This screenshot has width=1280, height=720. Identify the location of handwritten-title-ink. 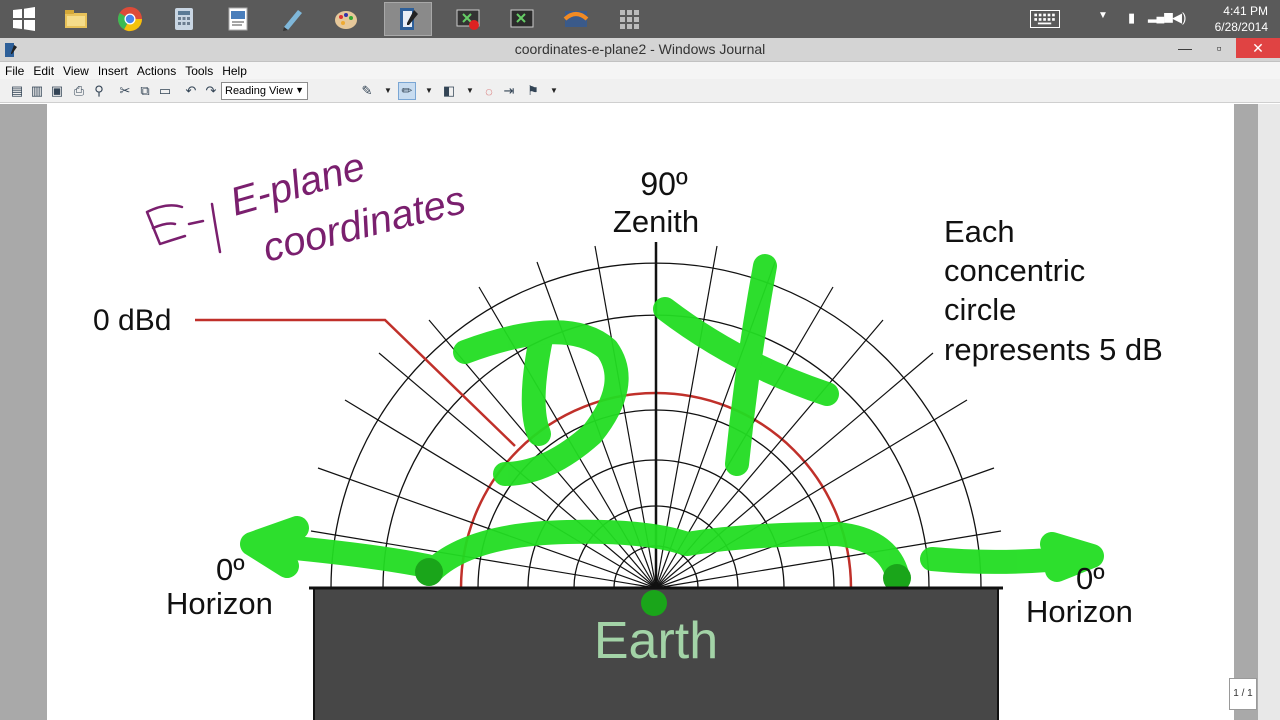
(183, 228).